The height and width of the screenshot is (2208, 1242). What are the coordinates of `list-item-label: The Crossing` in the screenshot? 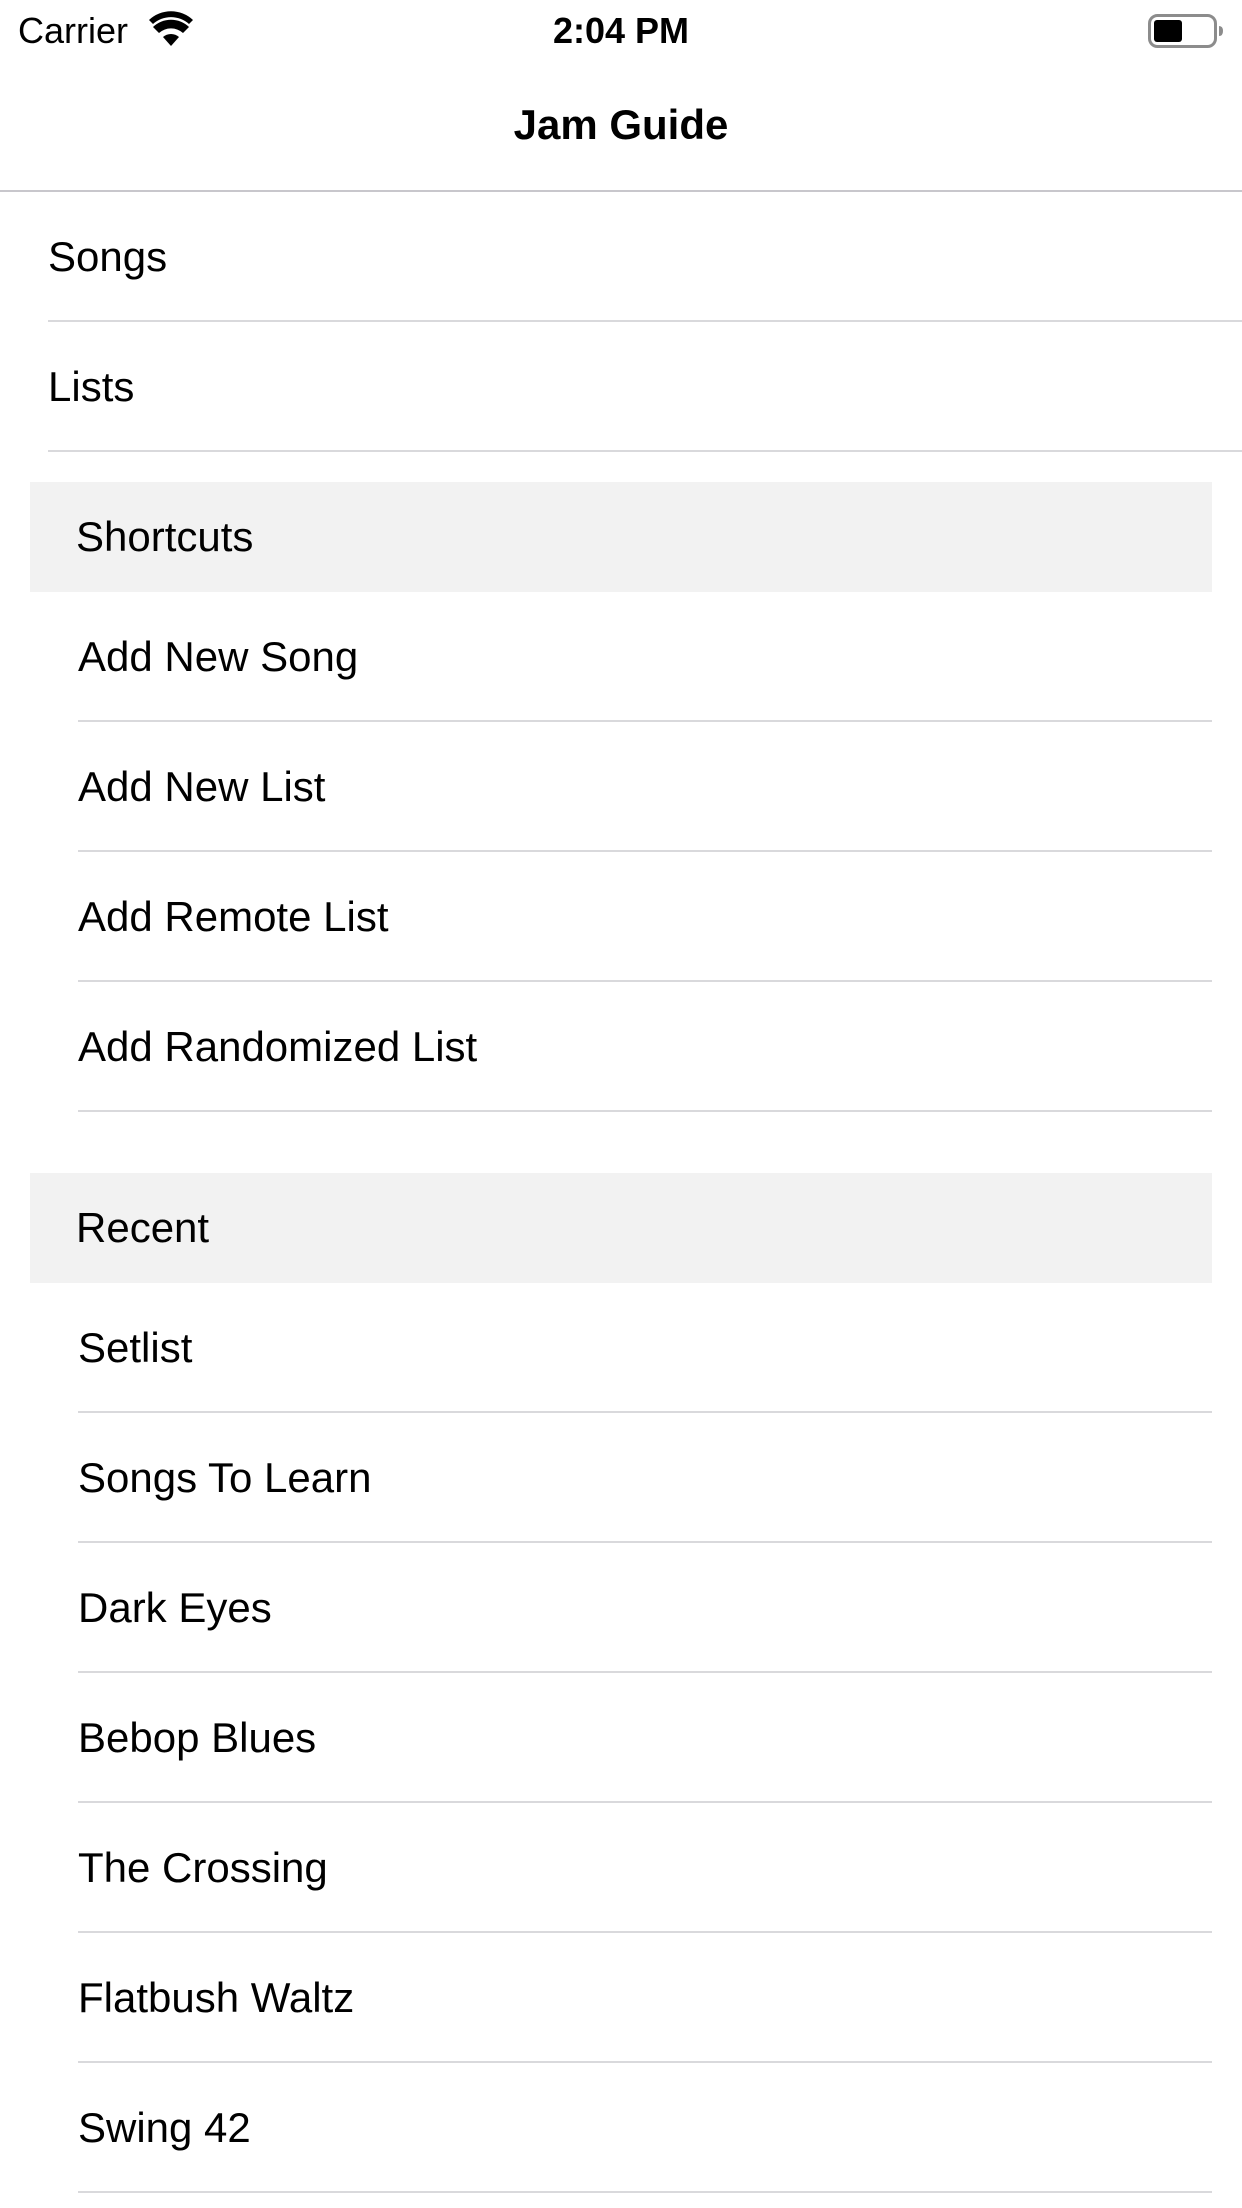 It's located at (203, 1867).